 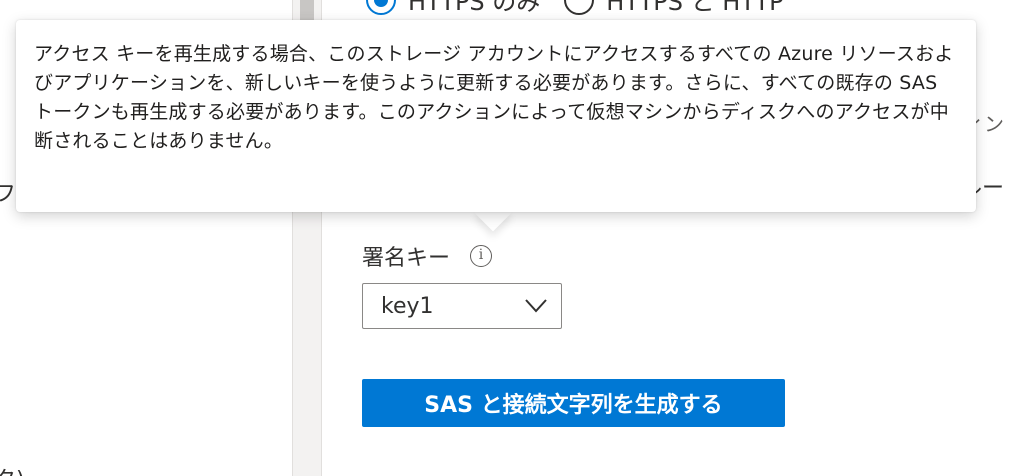 What do you see at coordinates (573, 403) in the screenshot?
I see `generate-sas-button: SAS と接続文字列を生成する` at bounding box center [573, 403].